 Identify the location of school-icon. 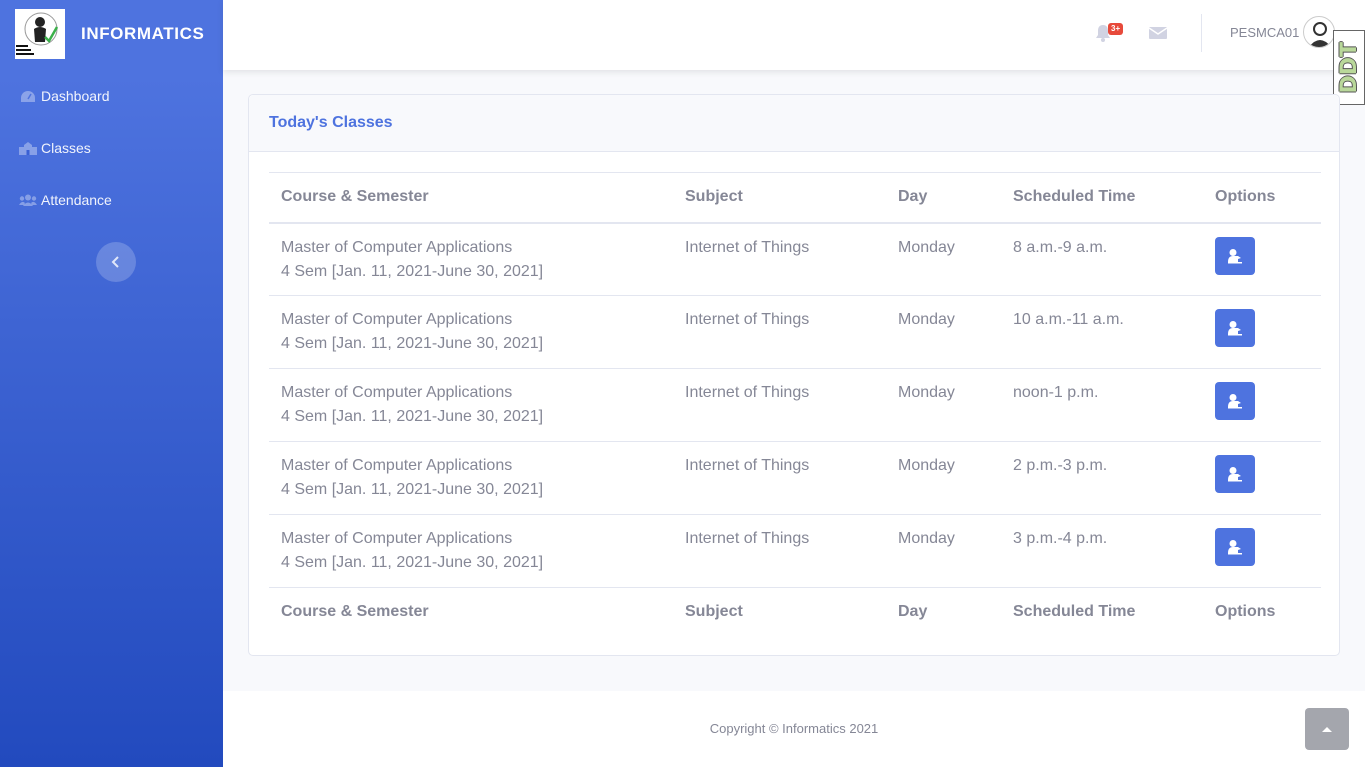
(28, 148).